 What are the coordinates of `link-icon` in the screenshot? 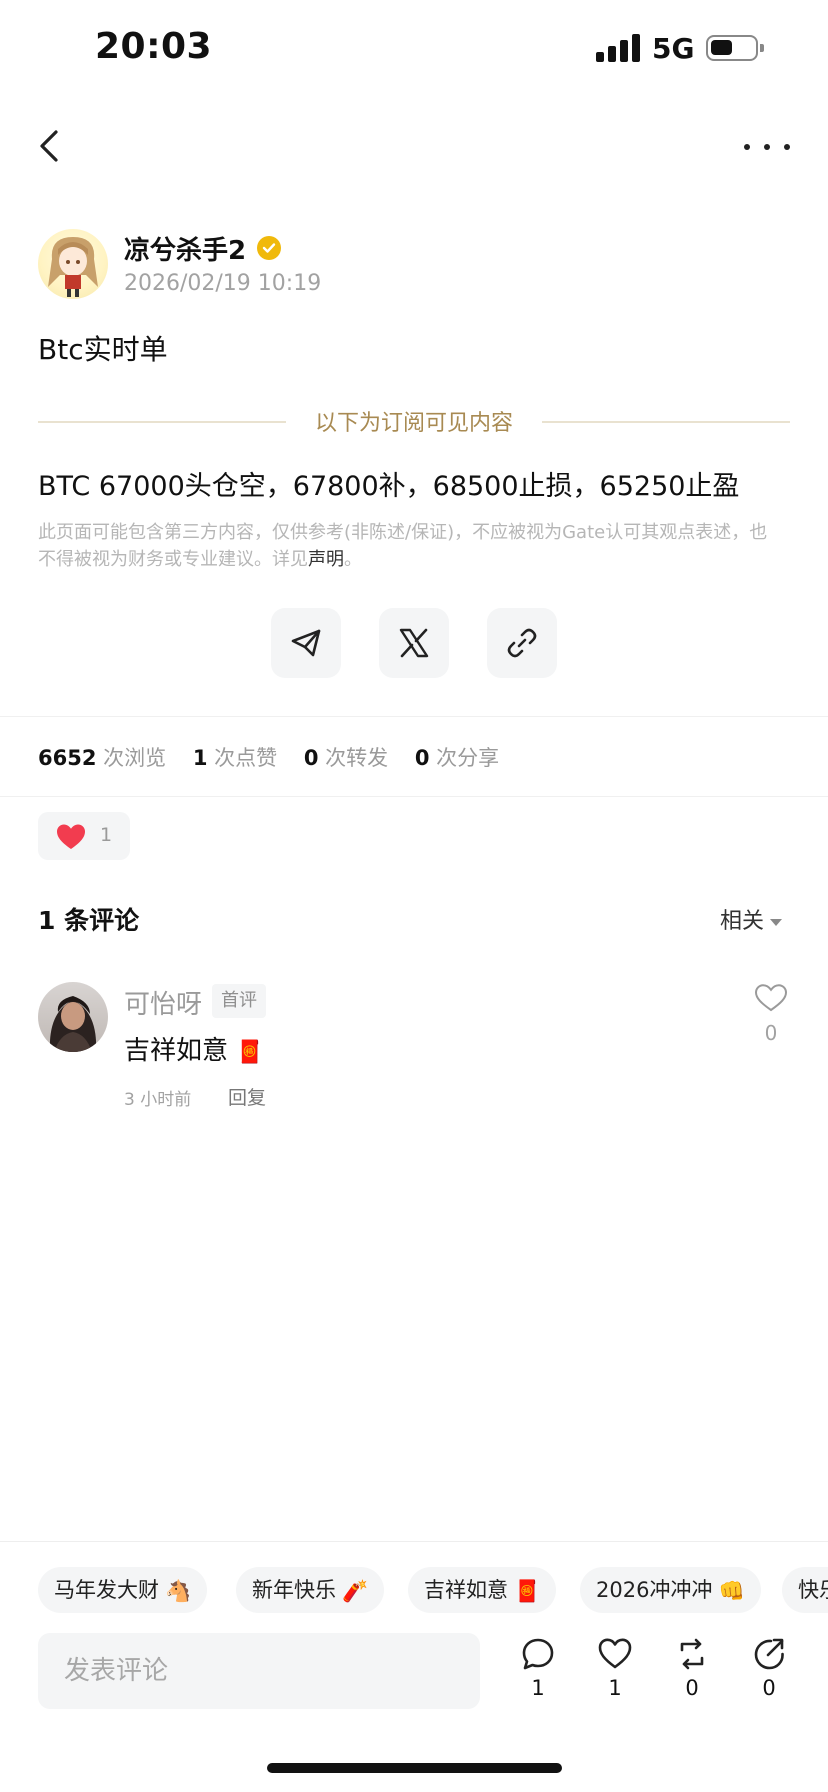 It's located at (522, 643).